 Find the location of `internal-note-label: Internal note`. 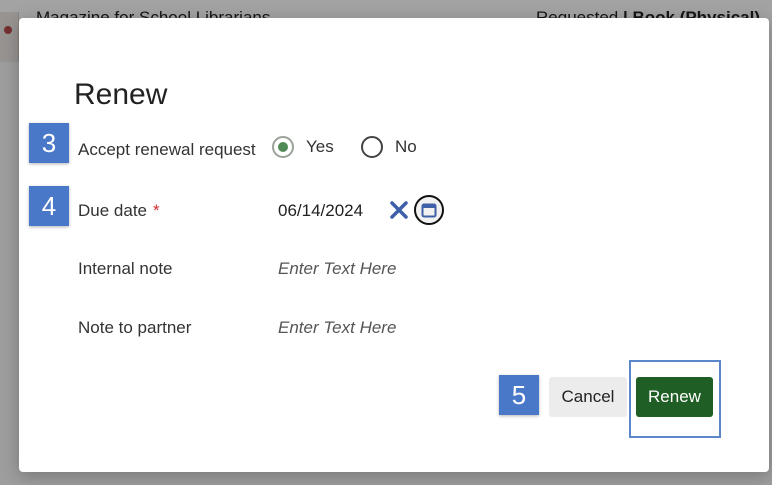

internal-note-label: Internal note is located at coordinates (125, 268).